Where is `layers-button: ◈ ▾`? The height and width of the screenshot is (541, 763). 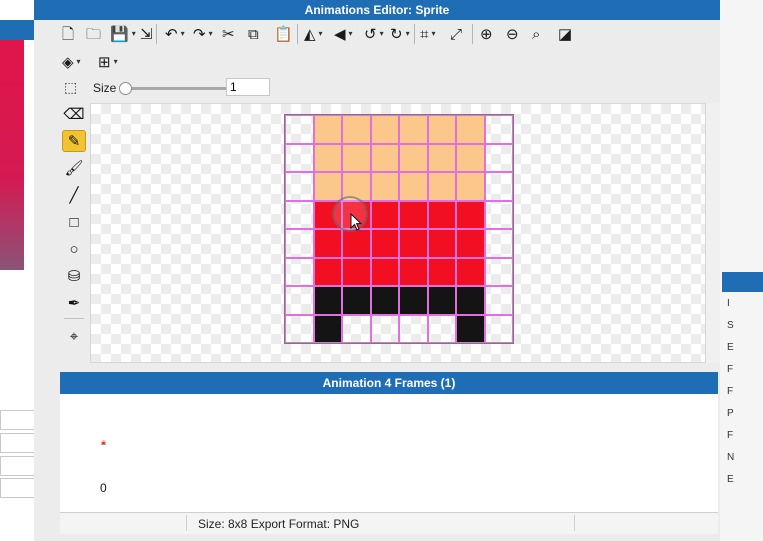 layers-button: ◈ ▾ is located at coordinates (71, 62).